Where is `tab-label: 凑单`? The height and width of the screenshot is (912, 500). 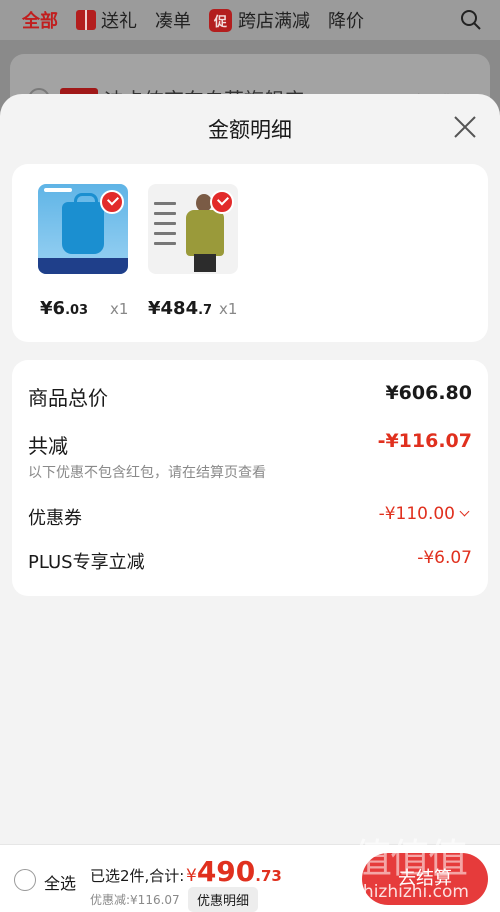
tab-label: 凑单 is located at coordinates (173, 21).